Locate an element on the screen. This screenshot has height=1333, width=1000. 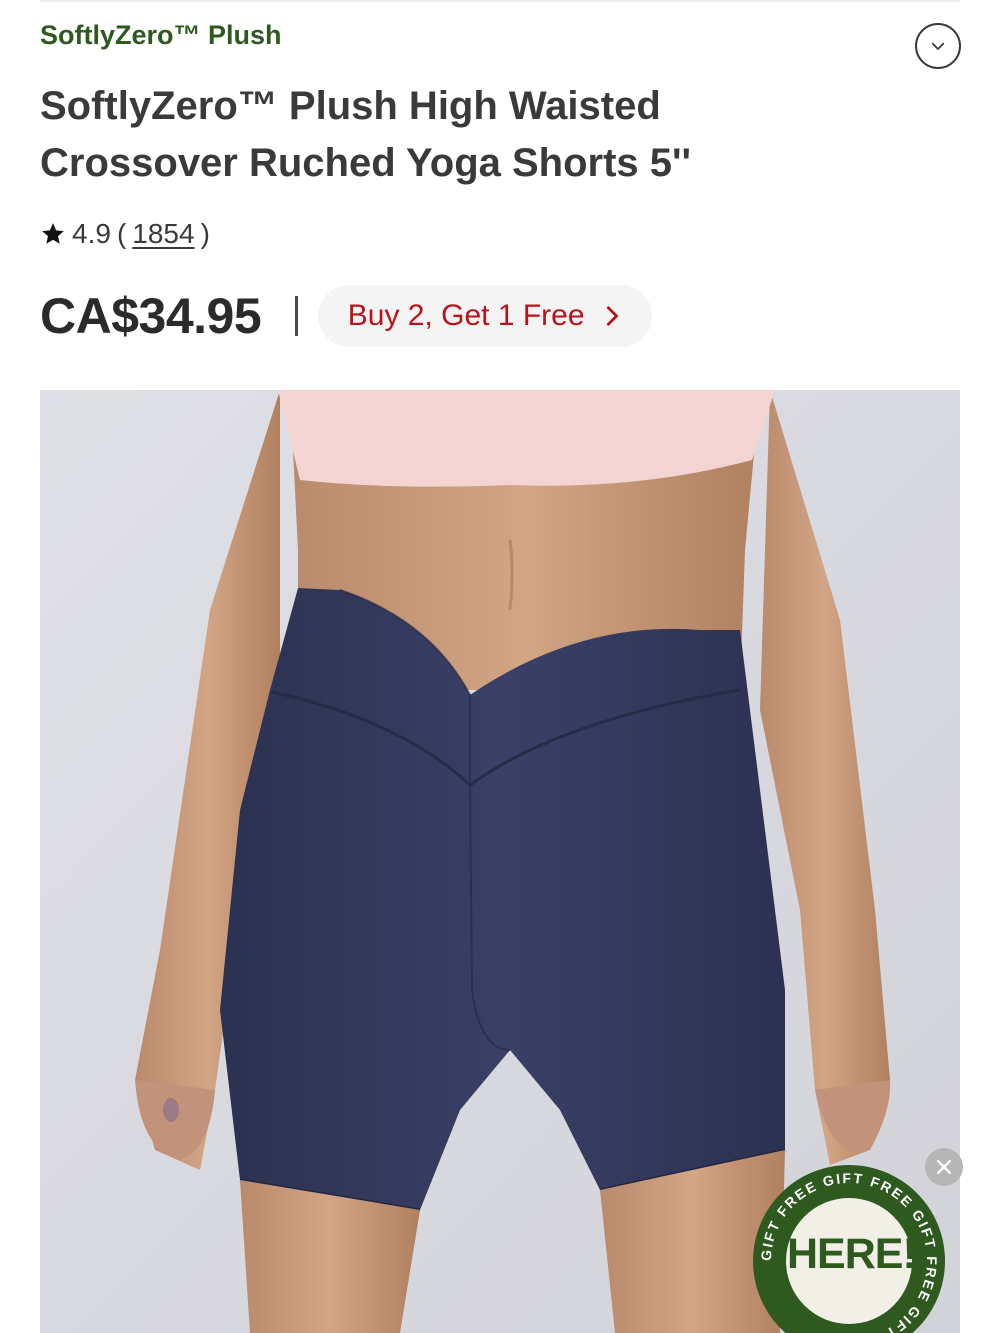
rating-paren-close: ) is located at coordinates (205, 233).